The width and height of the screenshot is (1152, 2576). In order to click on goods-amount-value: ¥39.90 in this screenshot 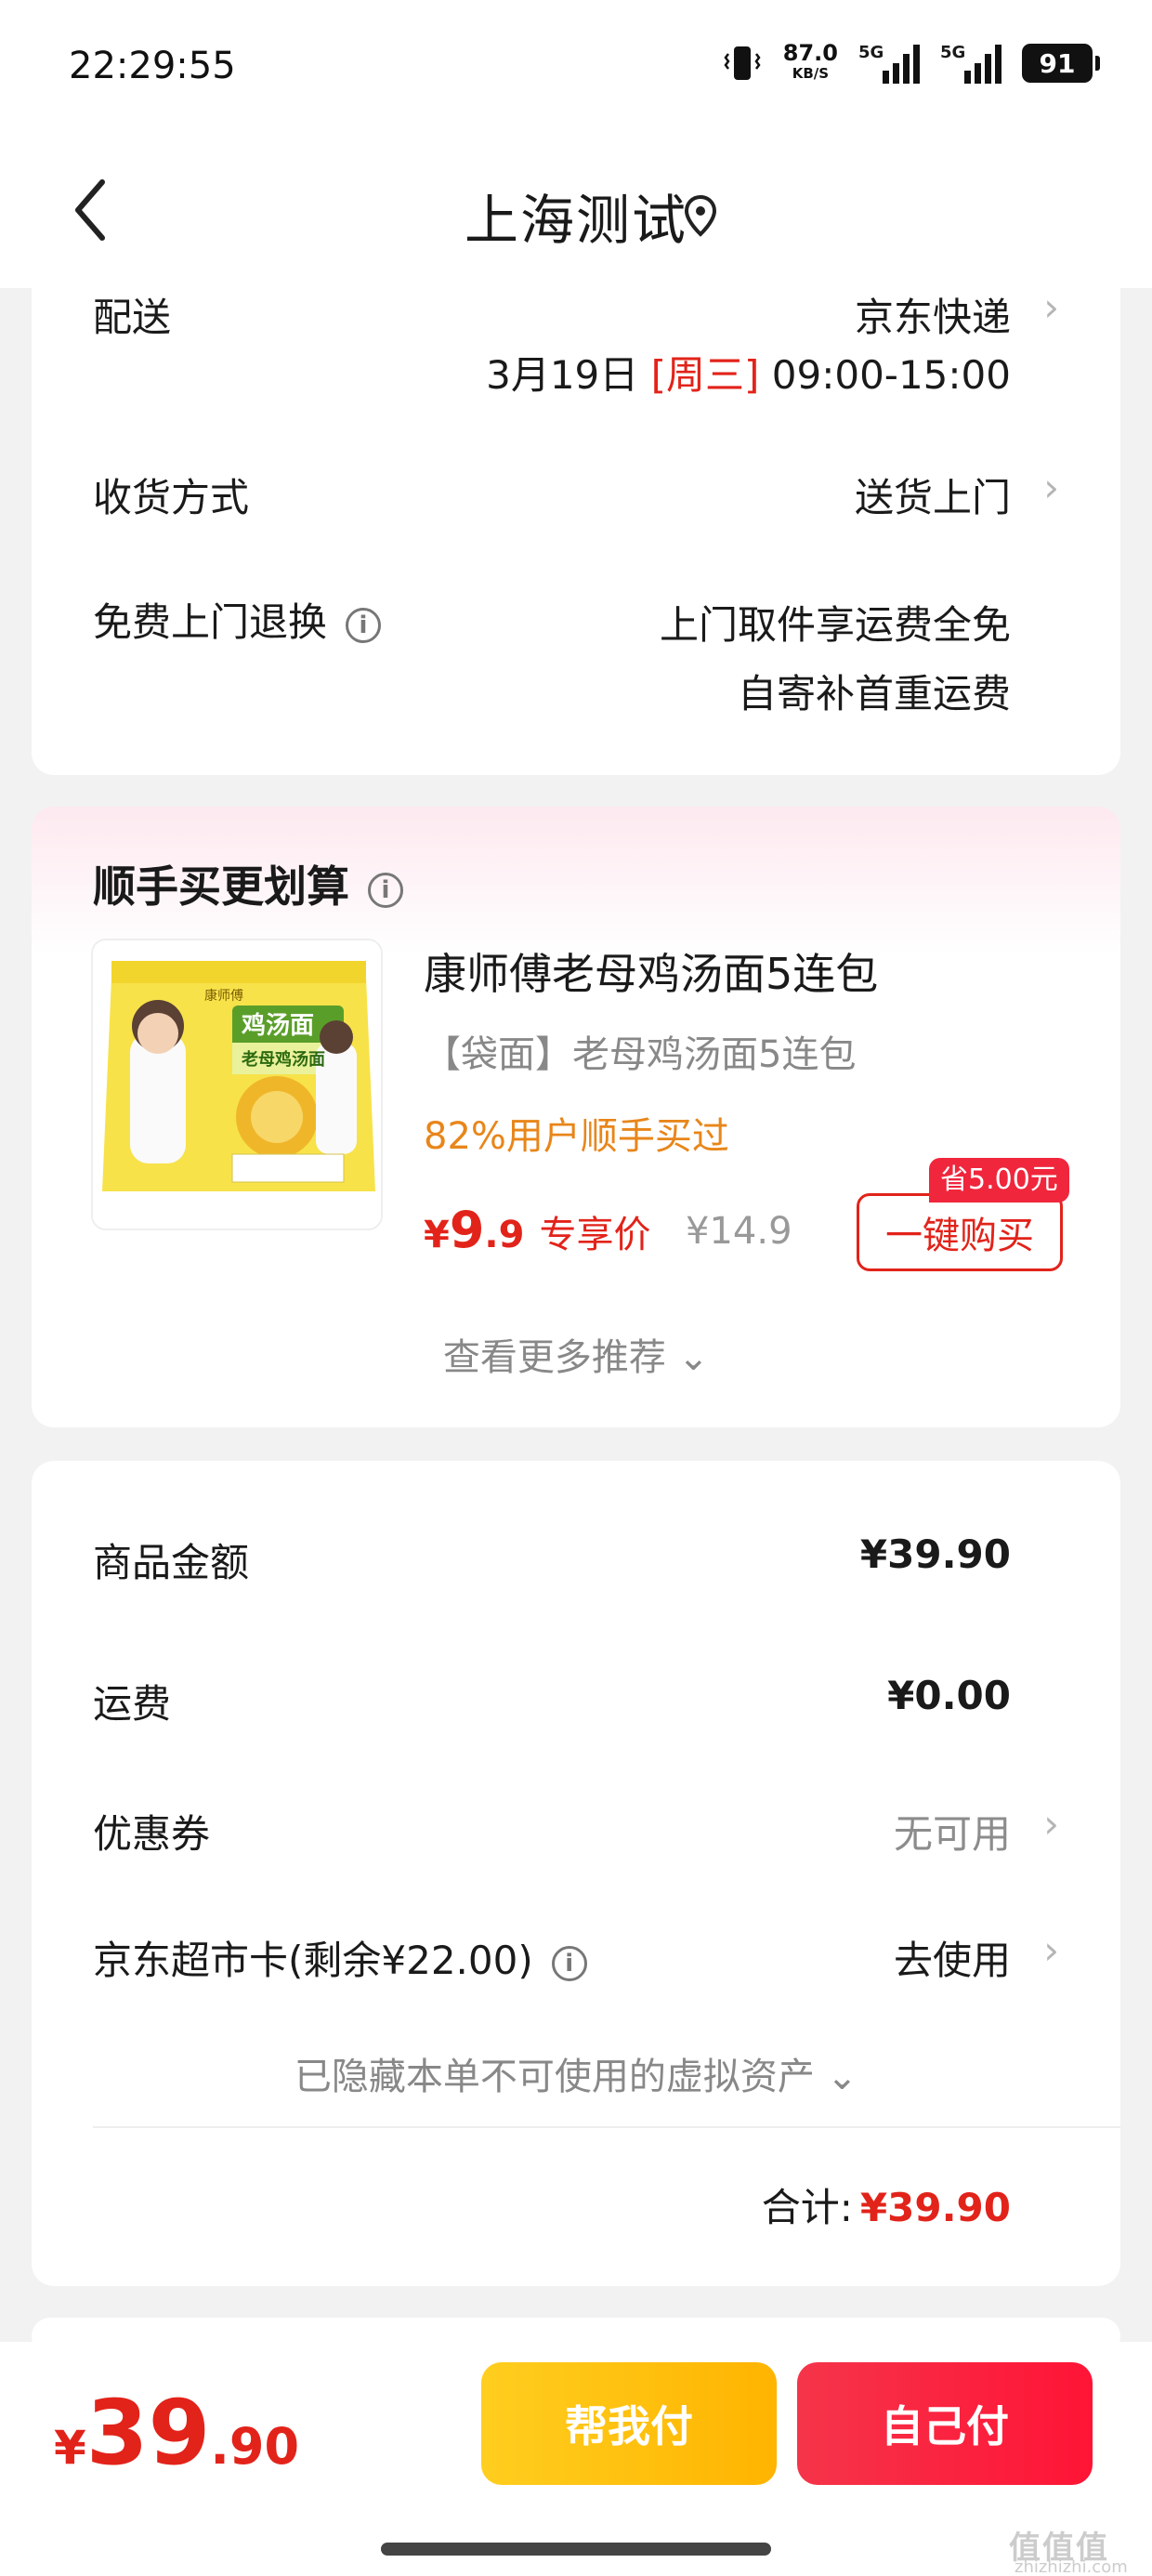, I will do `click(935, 1554)`.